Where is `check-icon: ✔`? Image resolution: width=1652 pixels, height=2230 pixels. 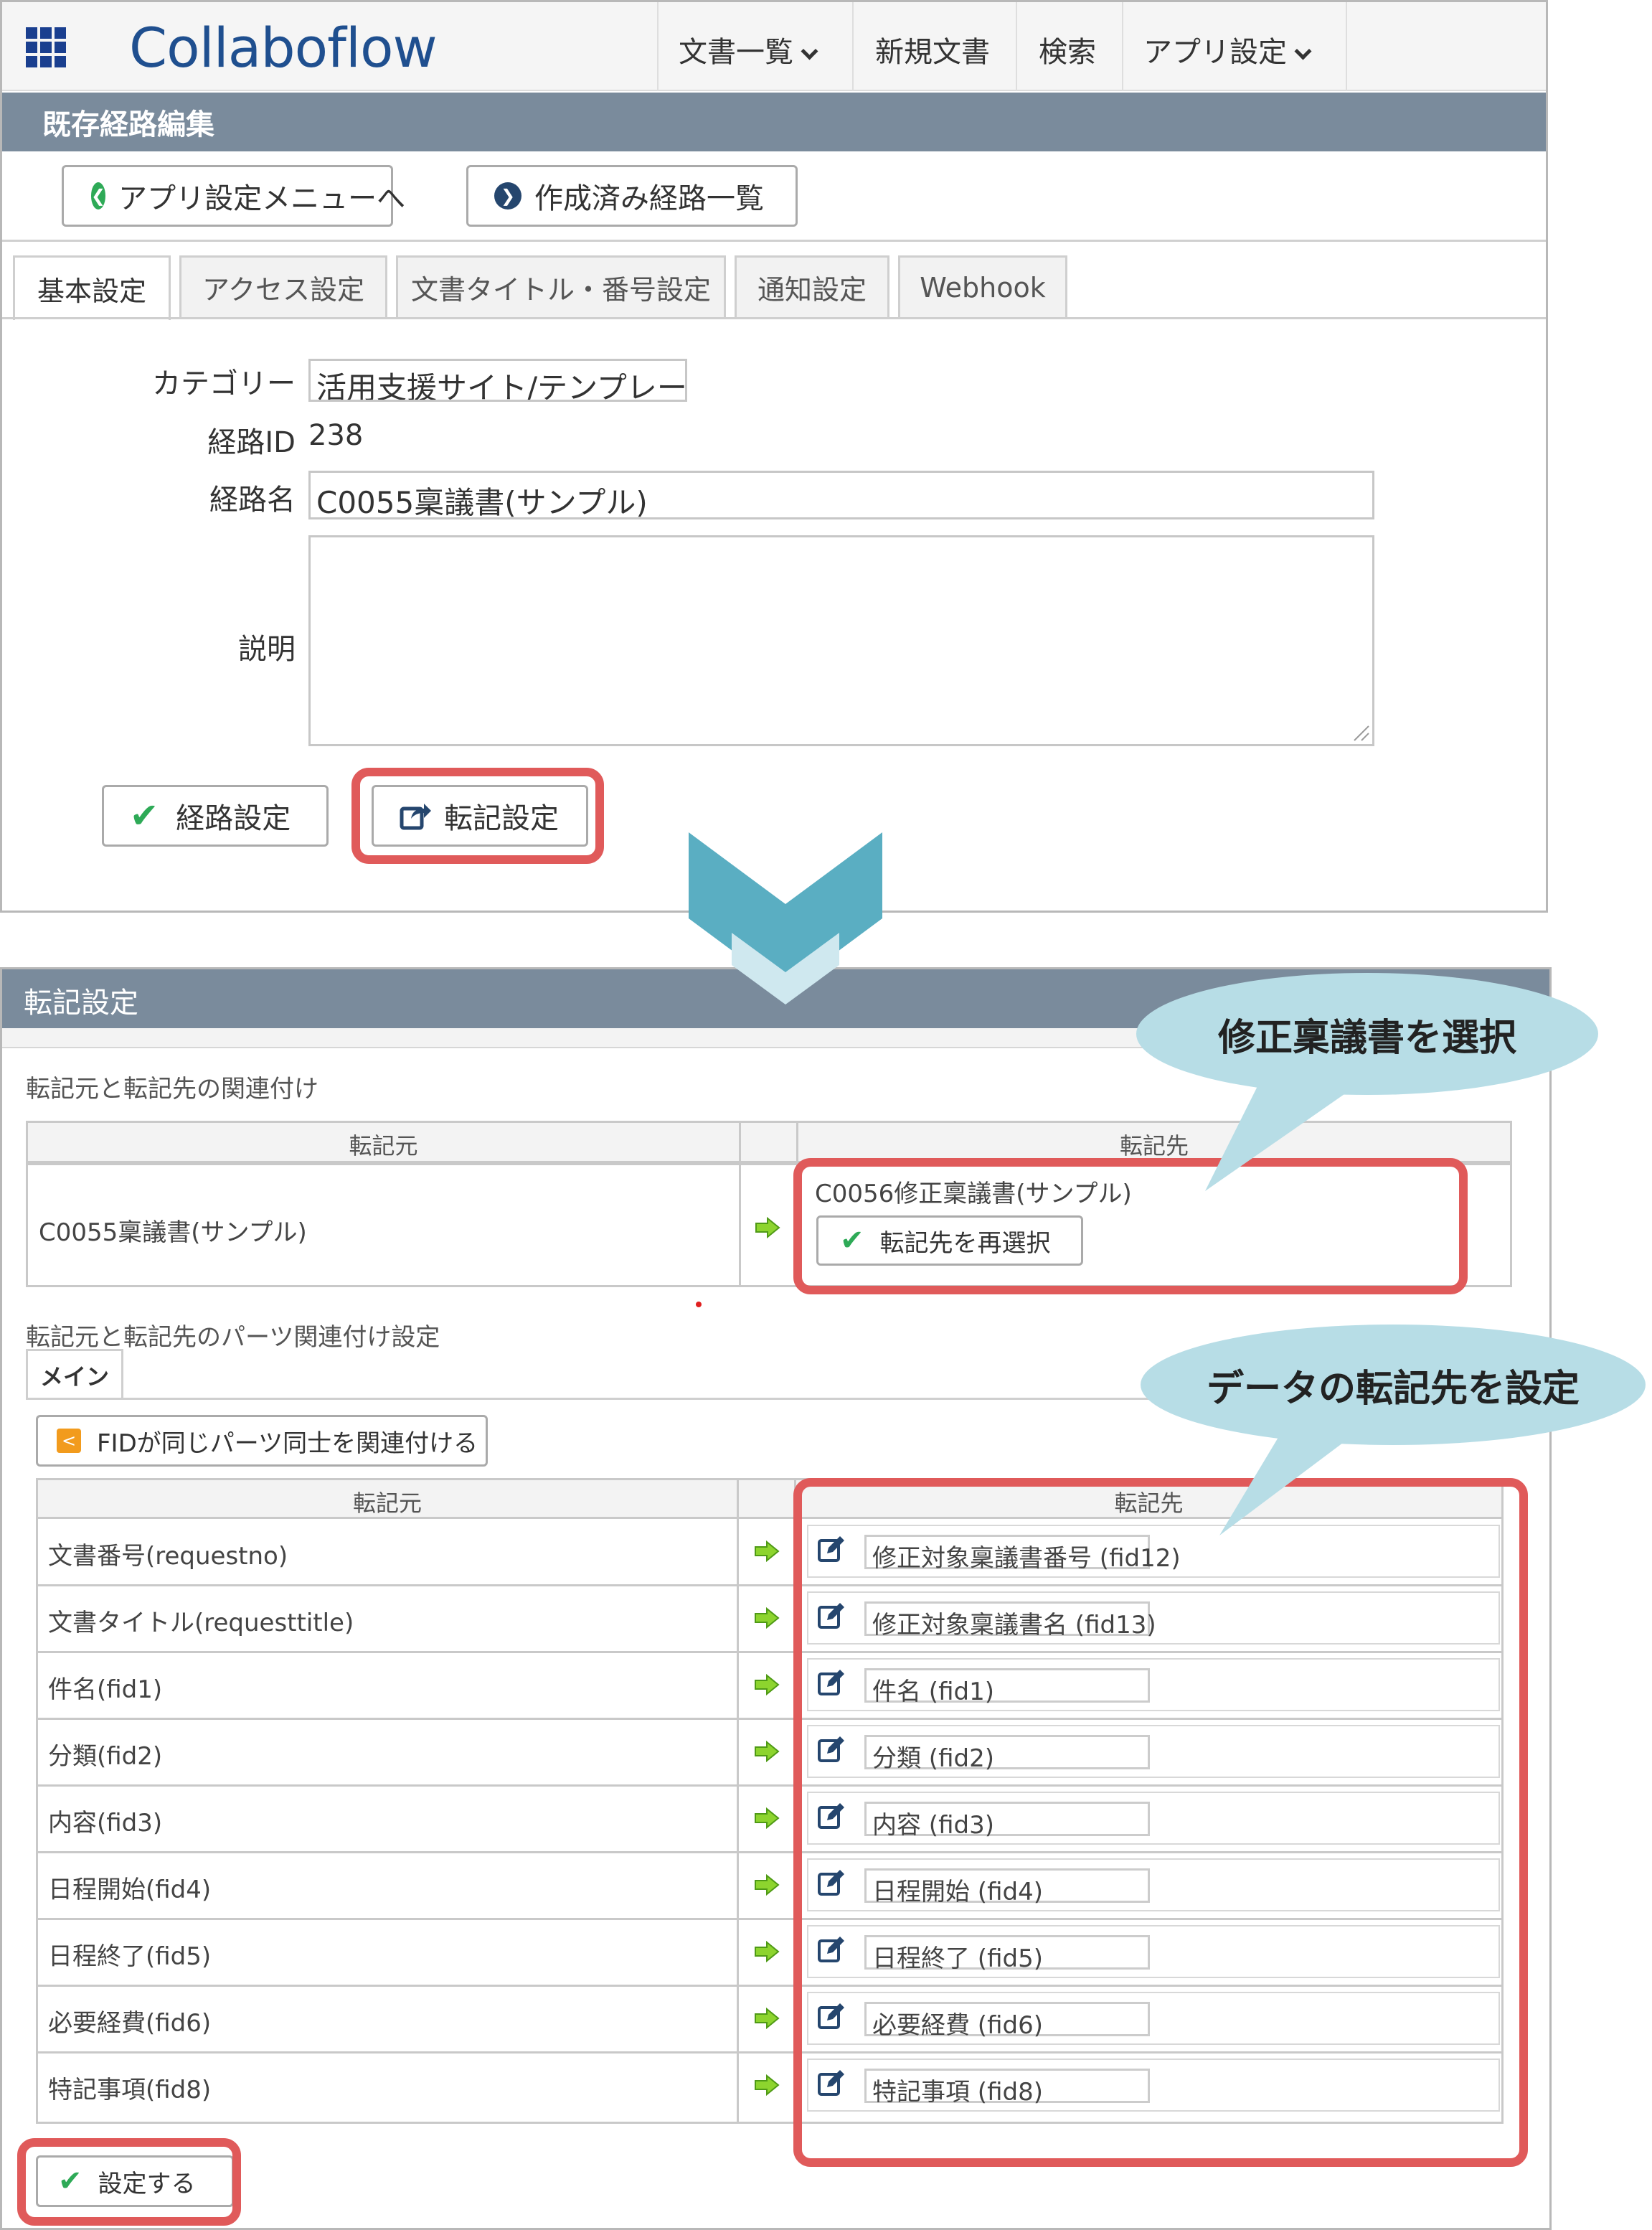
check-icon: ✔ is located at coordinates (144, 816).